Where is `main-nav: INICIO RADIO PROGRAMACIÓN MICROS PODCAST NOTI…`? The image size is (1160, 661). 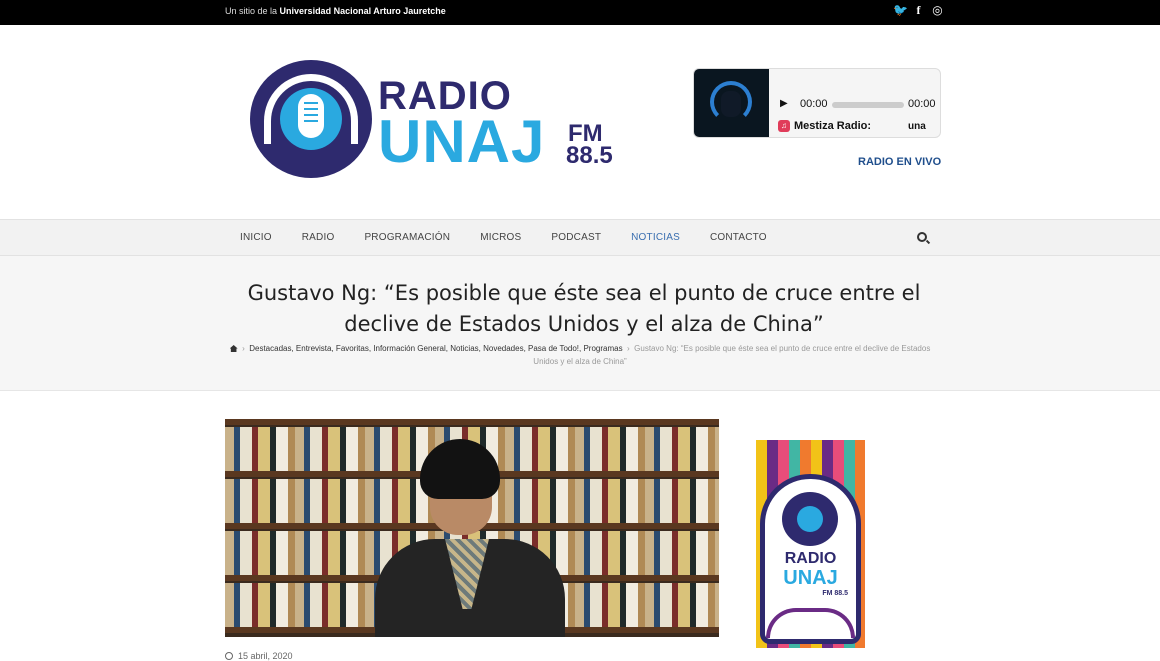 main-nav: INICIO RADIO PROGRAMACIÓN MICROS PODCAST NOTI… is located at coordinates (580, 237).